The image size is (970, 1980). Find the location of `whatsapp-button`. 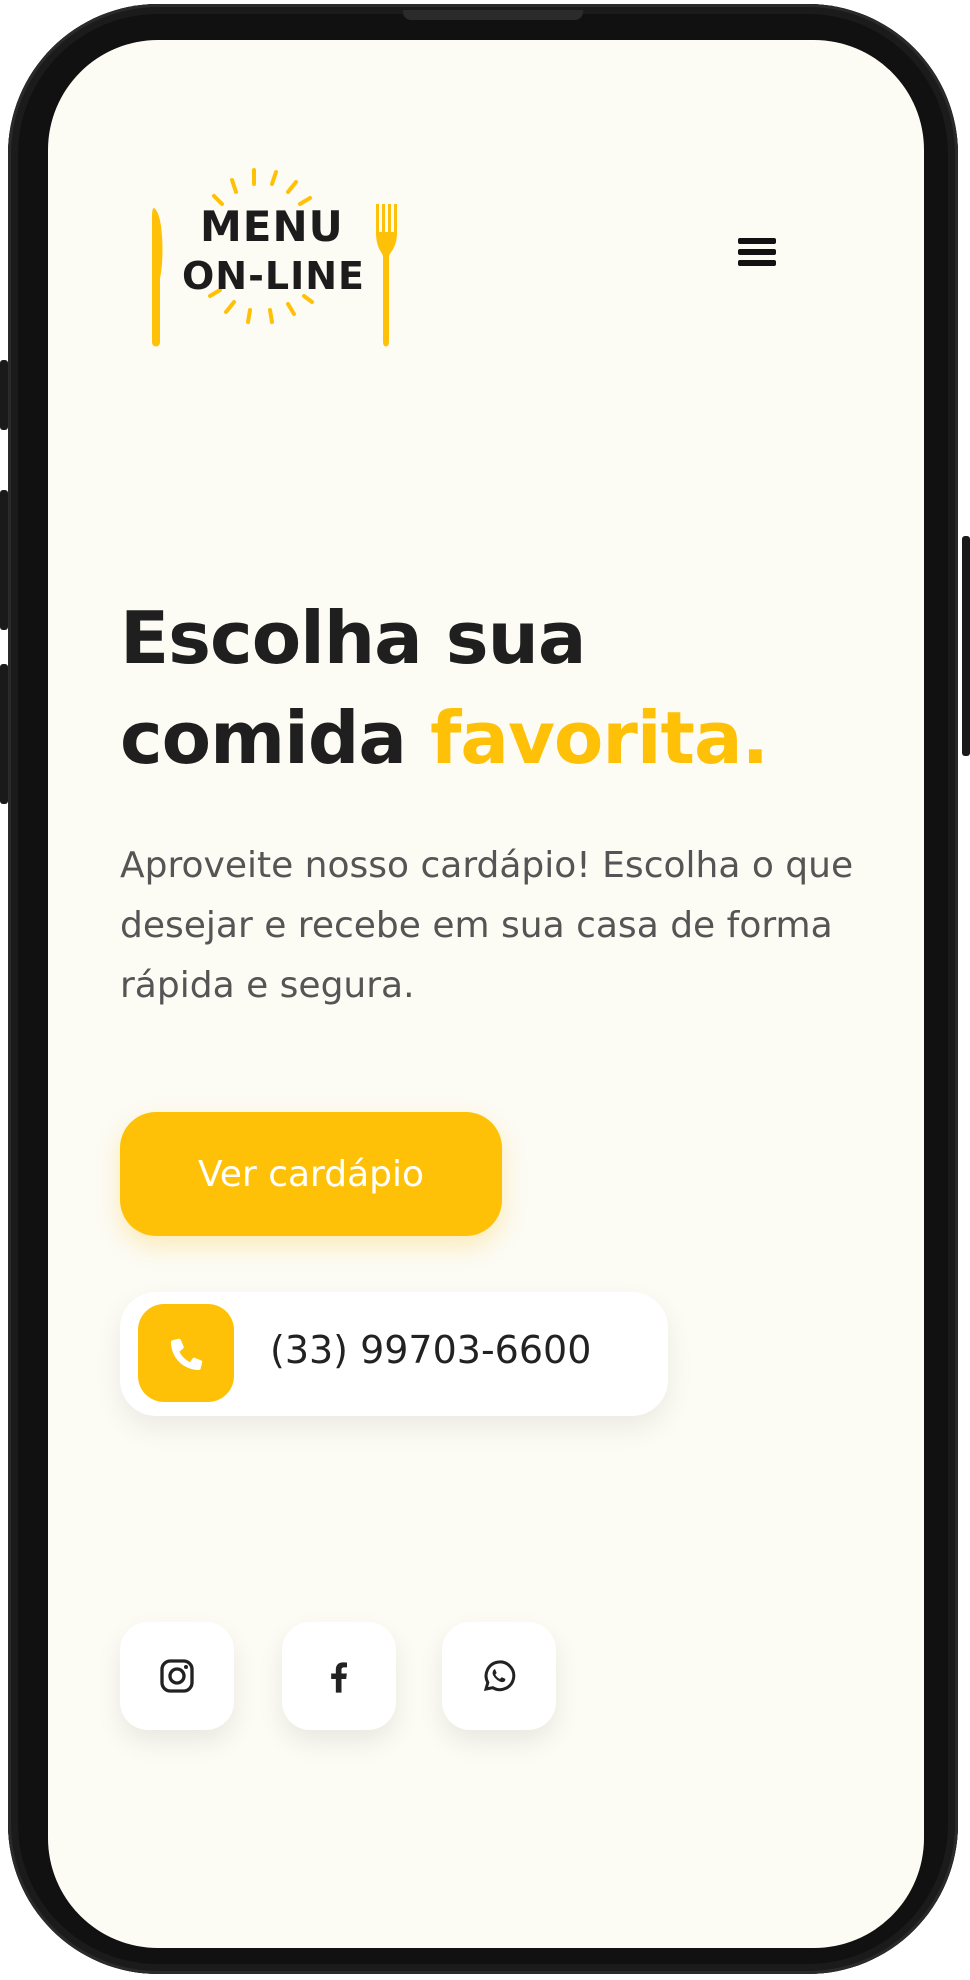

whatsapp-button is located at coordinates (499, 1676).